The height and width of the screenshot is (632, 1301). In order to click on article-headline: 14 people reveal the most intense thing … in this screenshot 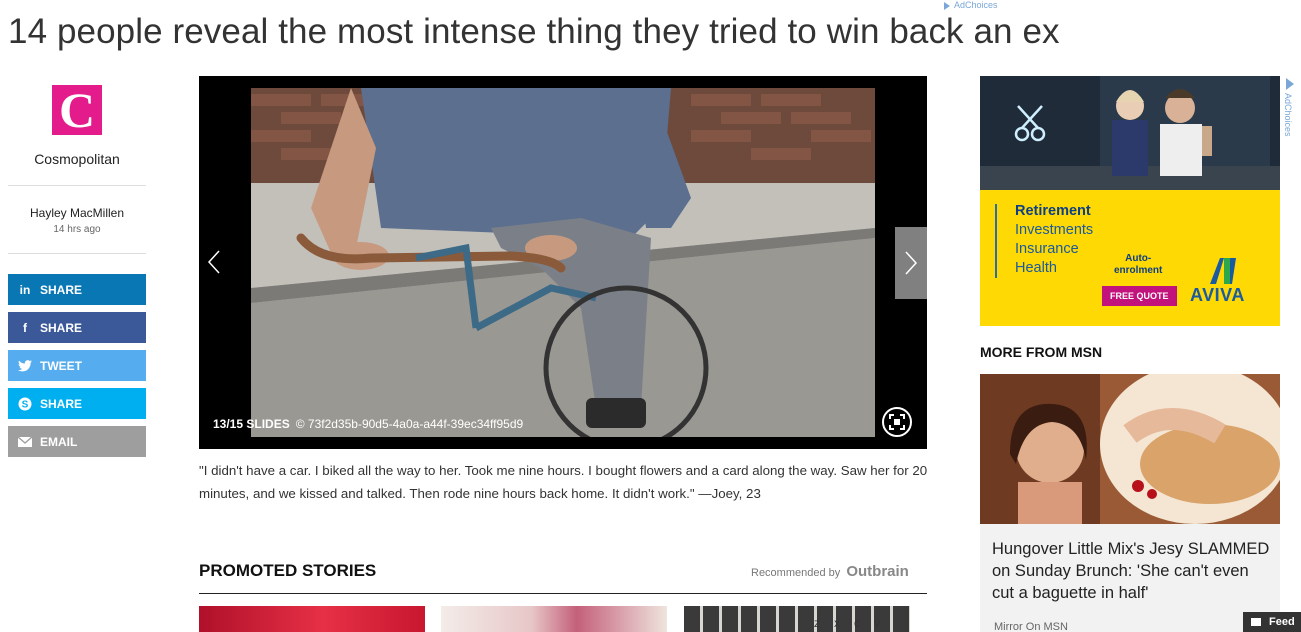, I will do `click(534, 31)`.